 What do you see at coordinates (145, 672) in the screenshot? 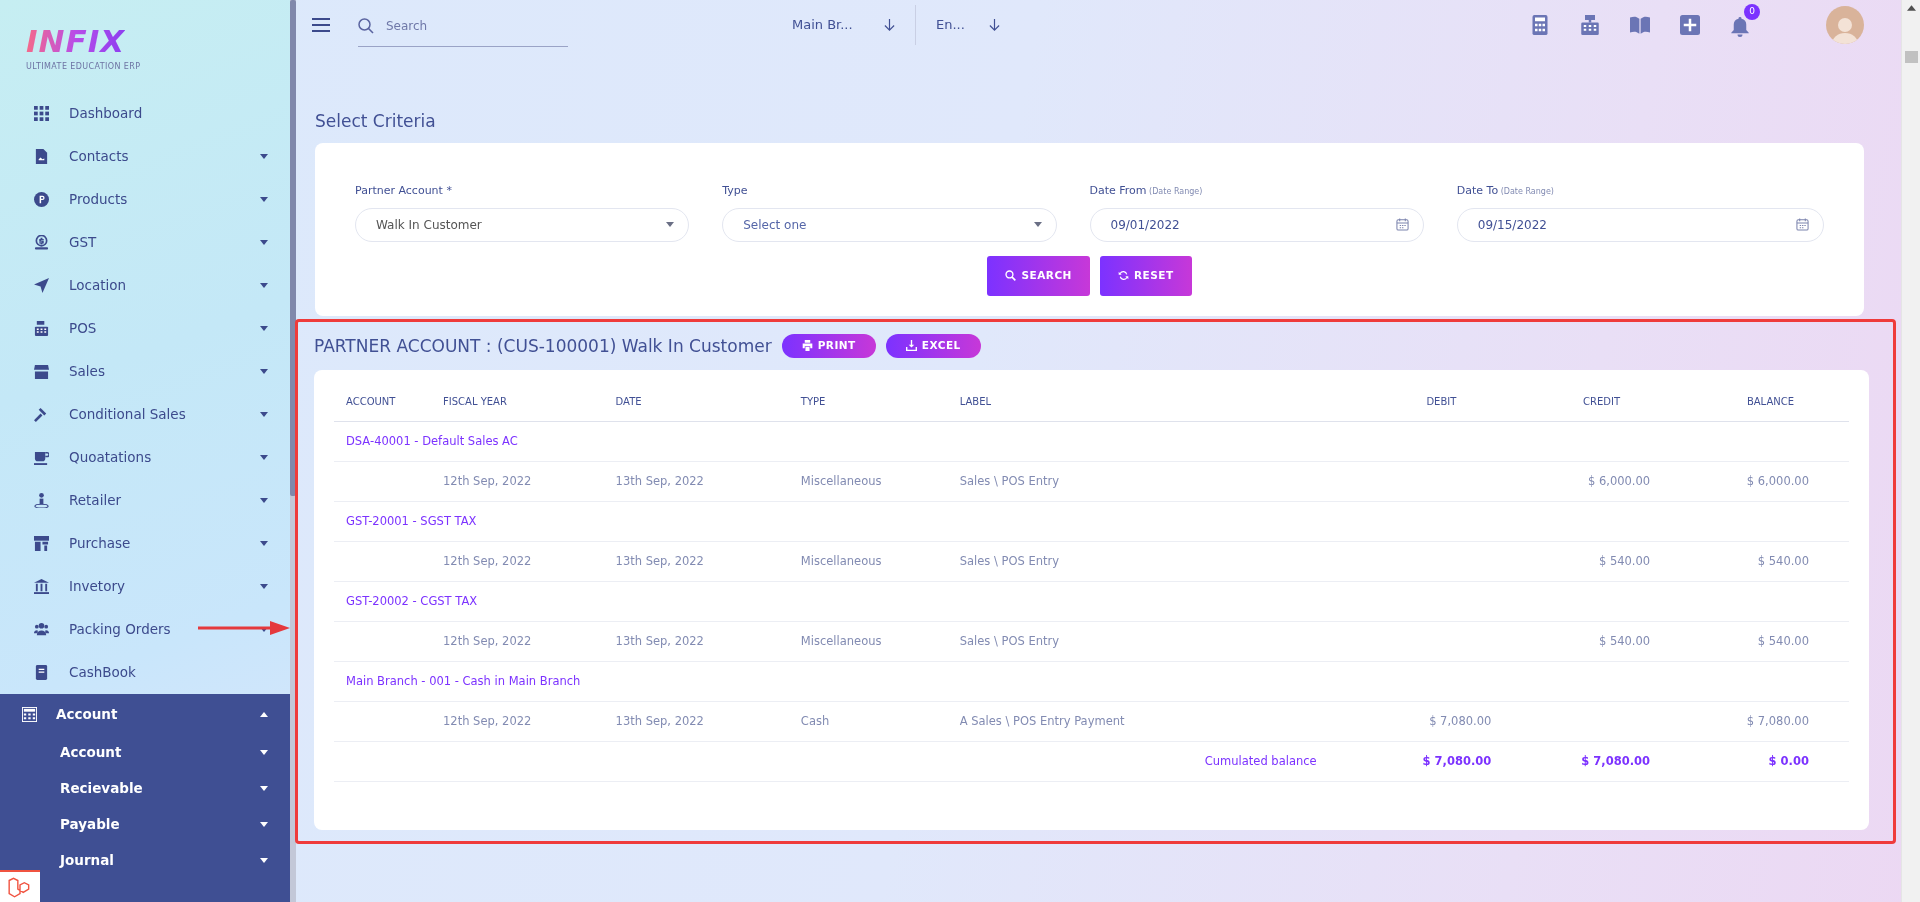
I see `sidebar-item: CashBook` at bounding box center [145, 672].